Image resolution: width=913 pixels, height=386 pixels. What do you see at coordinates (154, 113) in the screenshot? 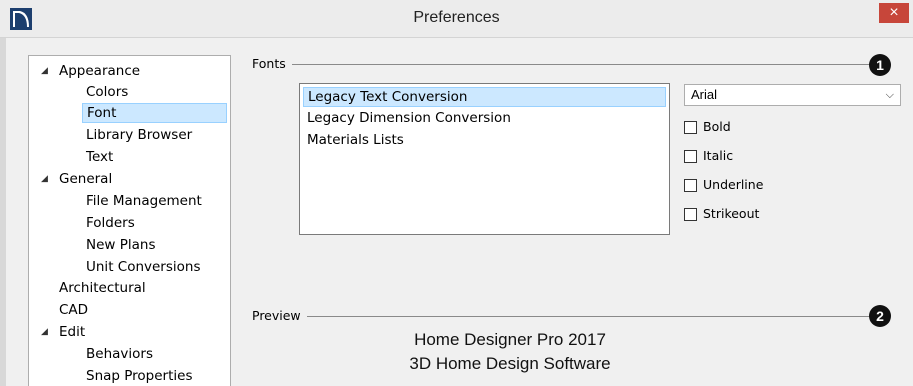
I see `tree-item-font: Font` at bounding box center [154, 113].